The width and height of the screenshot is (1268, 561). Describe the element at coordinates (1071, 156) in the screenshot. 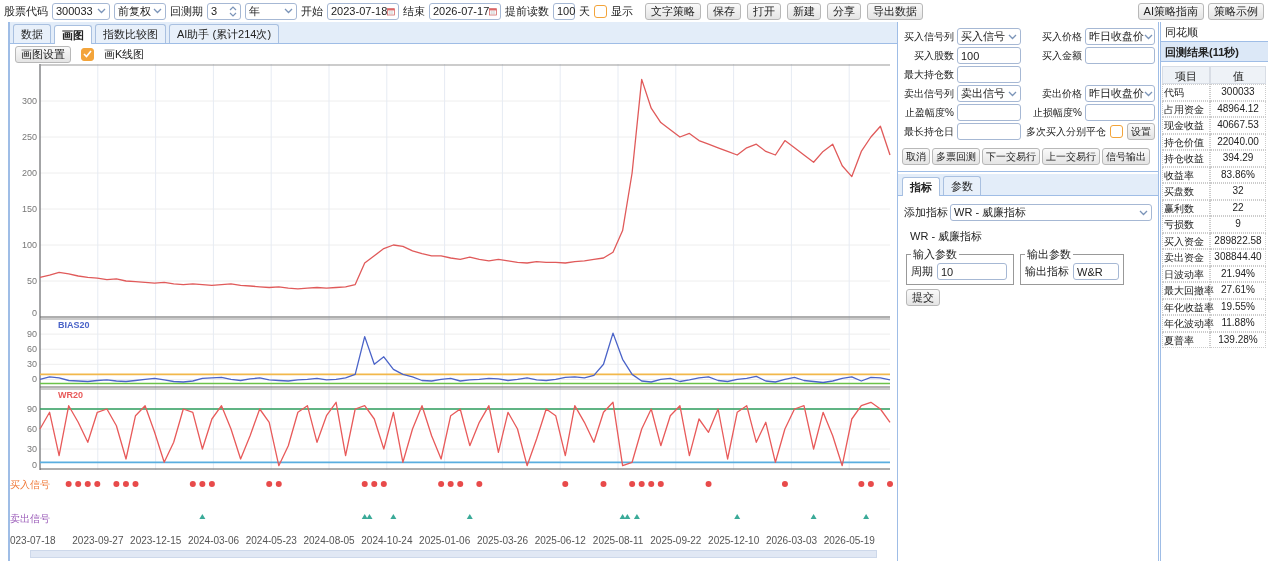

I see `action-button: 上一交易行` at that location.